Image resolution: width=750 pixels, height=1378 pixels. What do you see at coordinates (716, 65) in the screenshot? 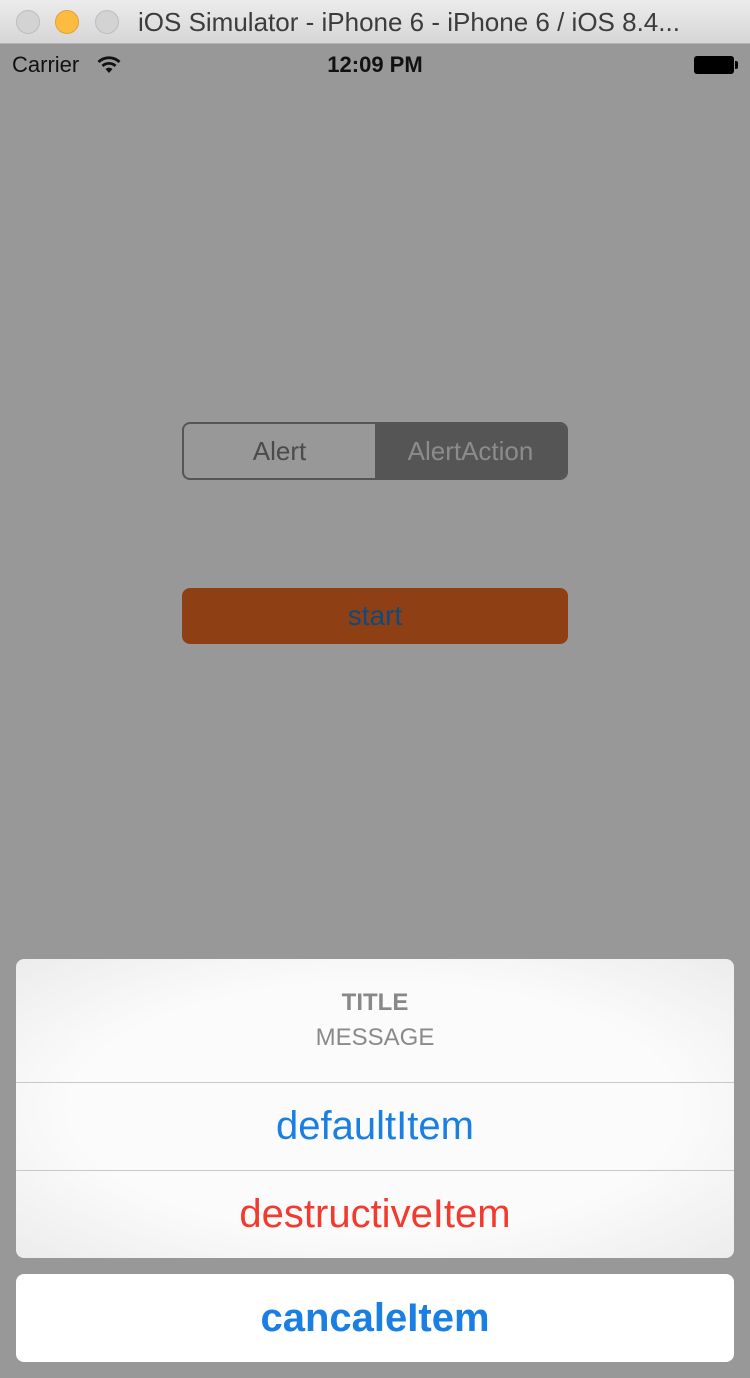
I see `battery-icon` at bounding box center [716, 65].